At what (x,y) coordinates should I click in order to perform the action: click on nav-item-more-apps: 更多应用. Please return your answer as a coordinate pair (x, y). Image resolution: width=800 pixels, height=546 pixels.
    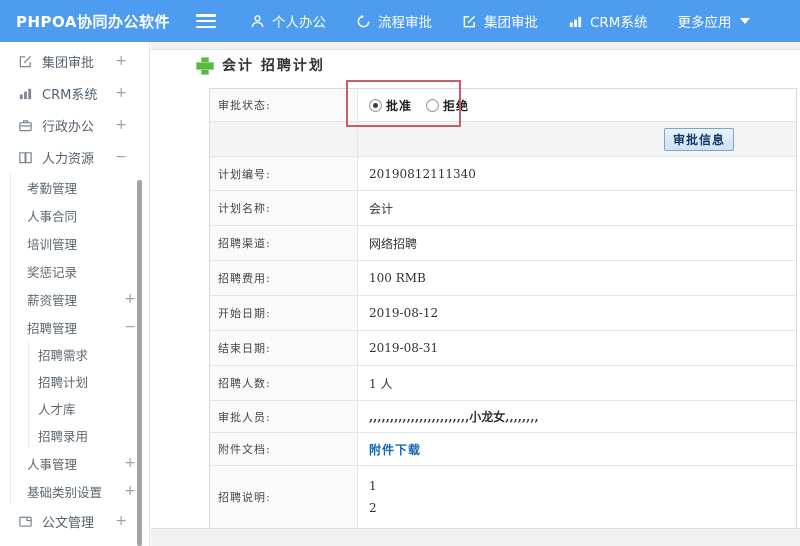
    Looking at the image, I should click on (714, 21).